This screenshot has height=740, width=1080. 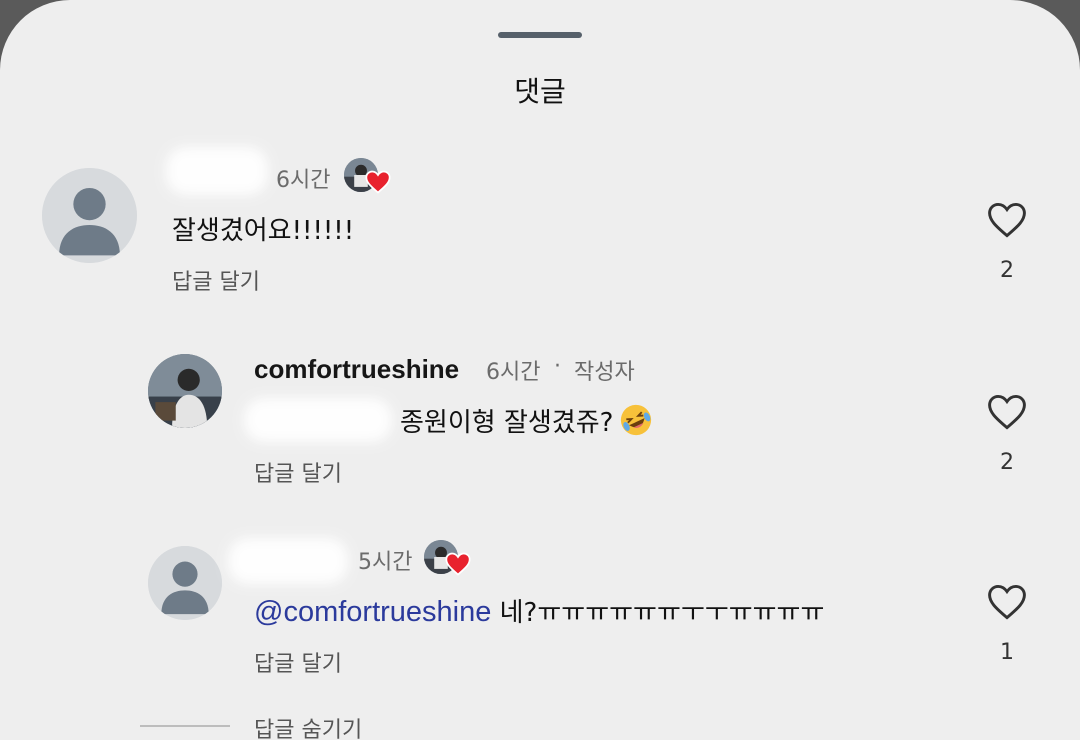 I want to click on author-badge: 작성자, so click(x=604, y=372).